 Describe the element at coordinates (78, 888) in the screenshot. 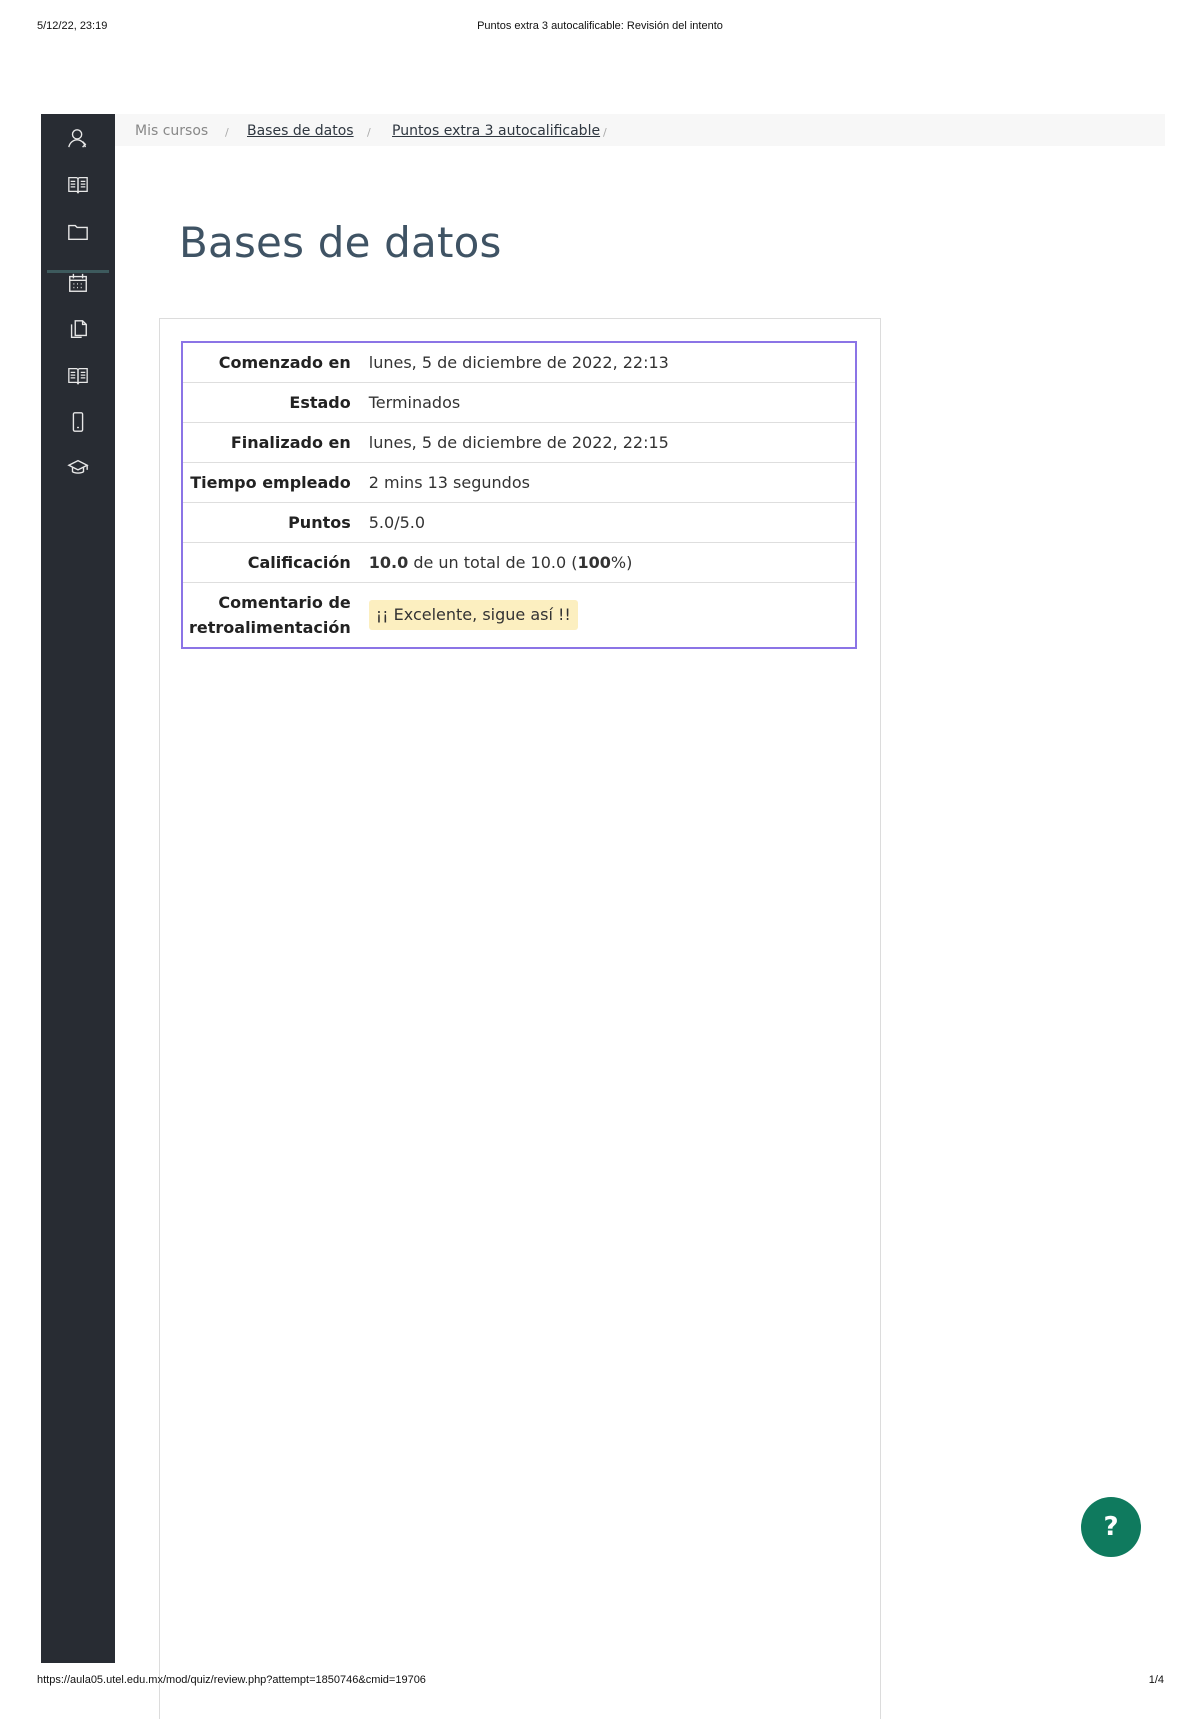

I see `sidebar` at that location.